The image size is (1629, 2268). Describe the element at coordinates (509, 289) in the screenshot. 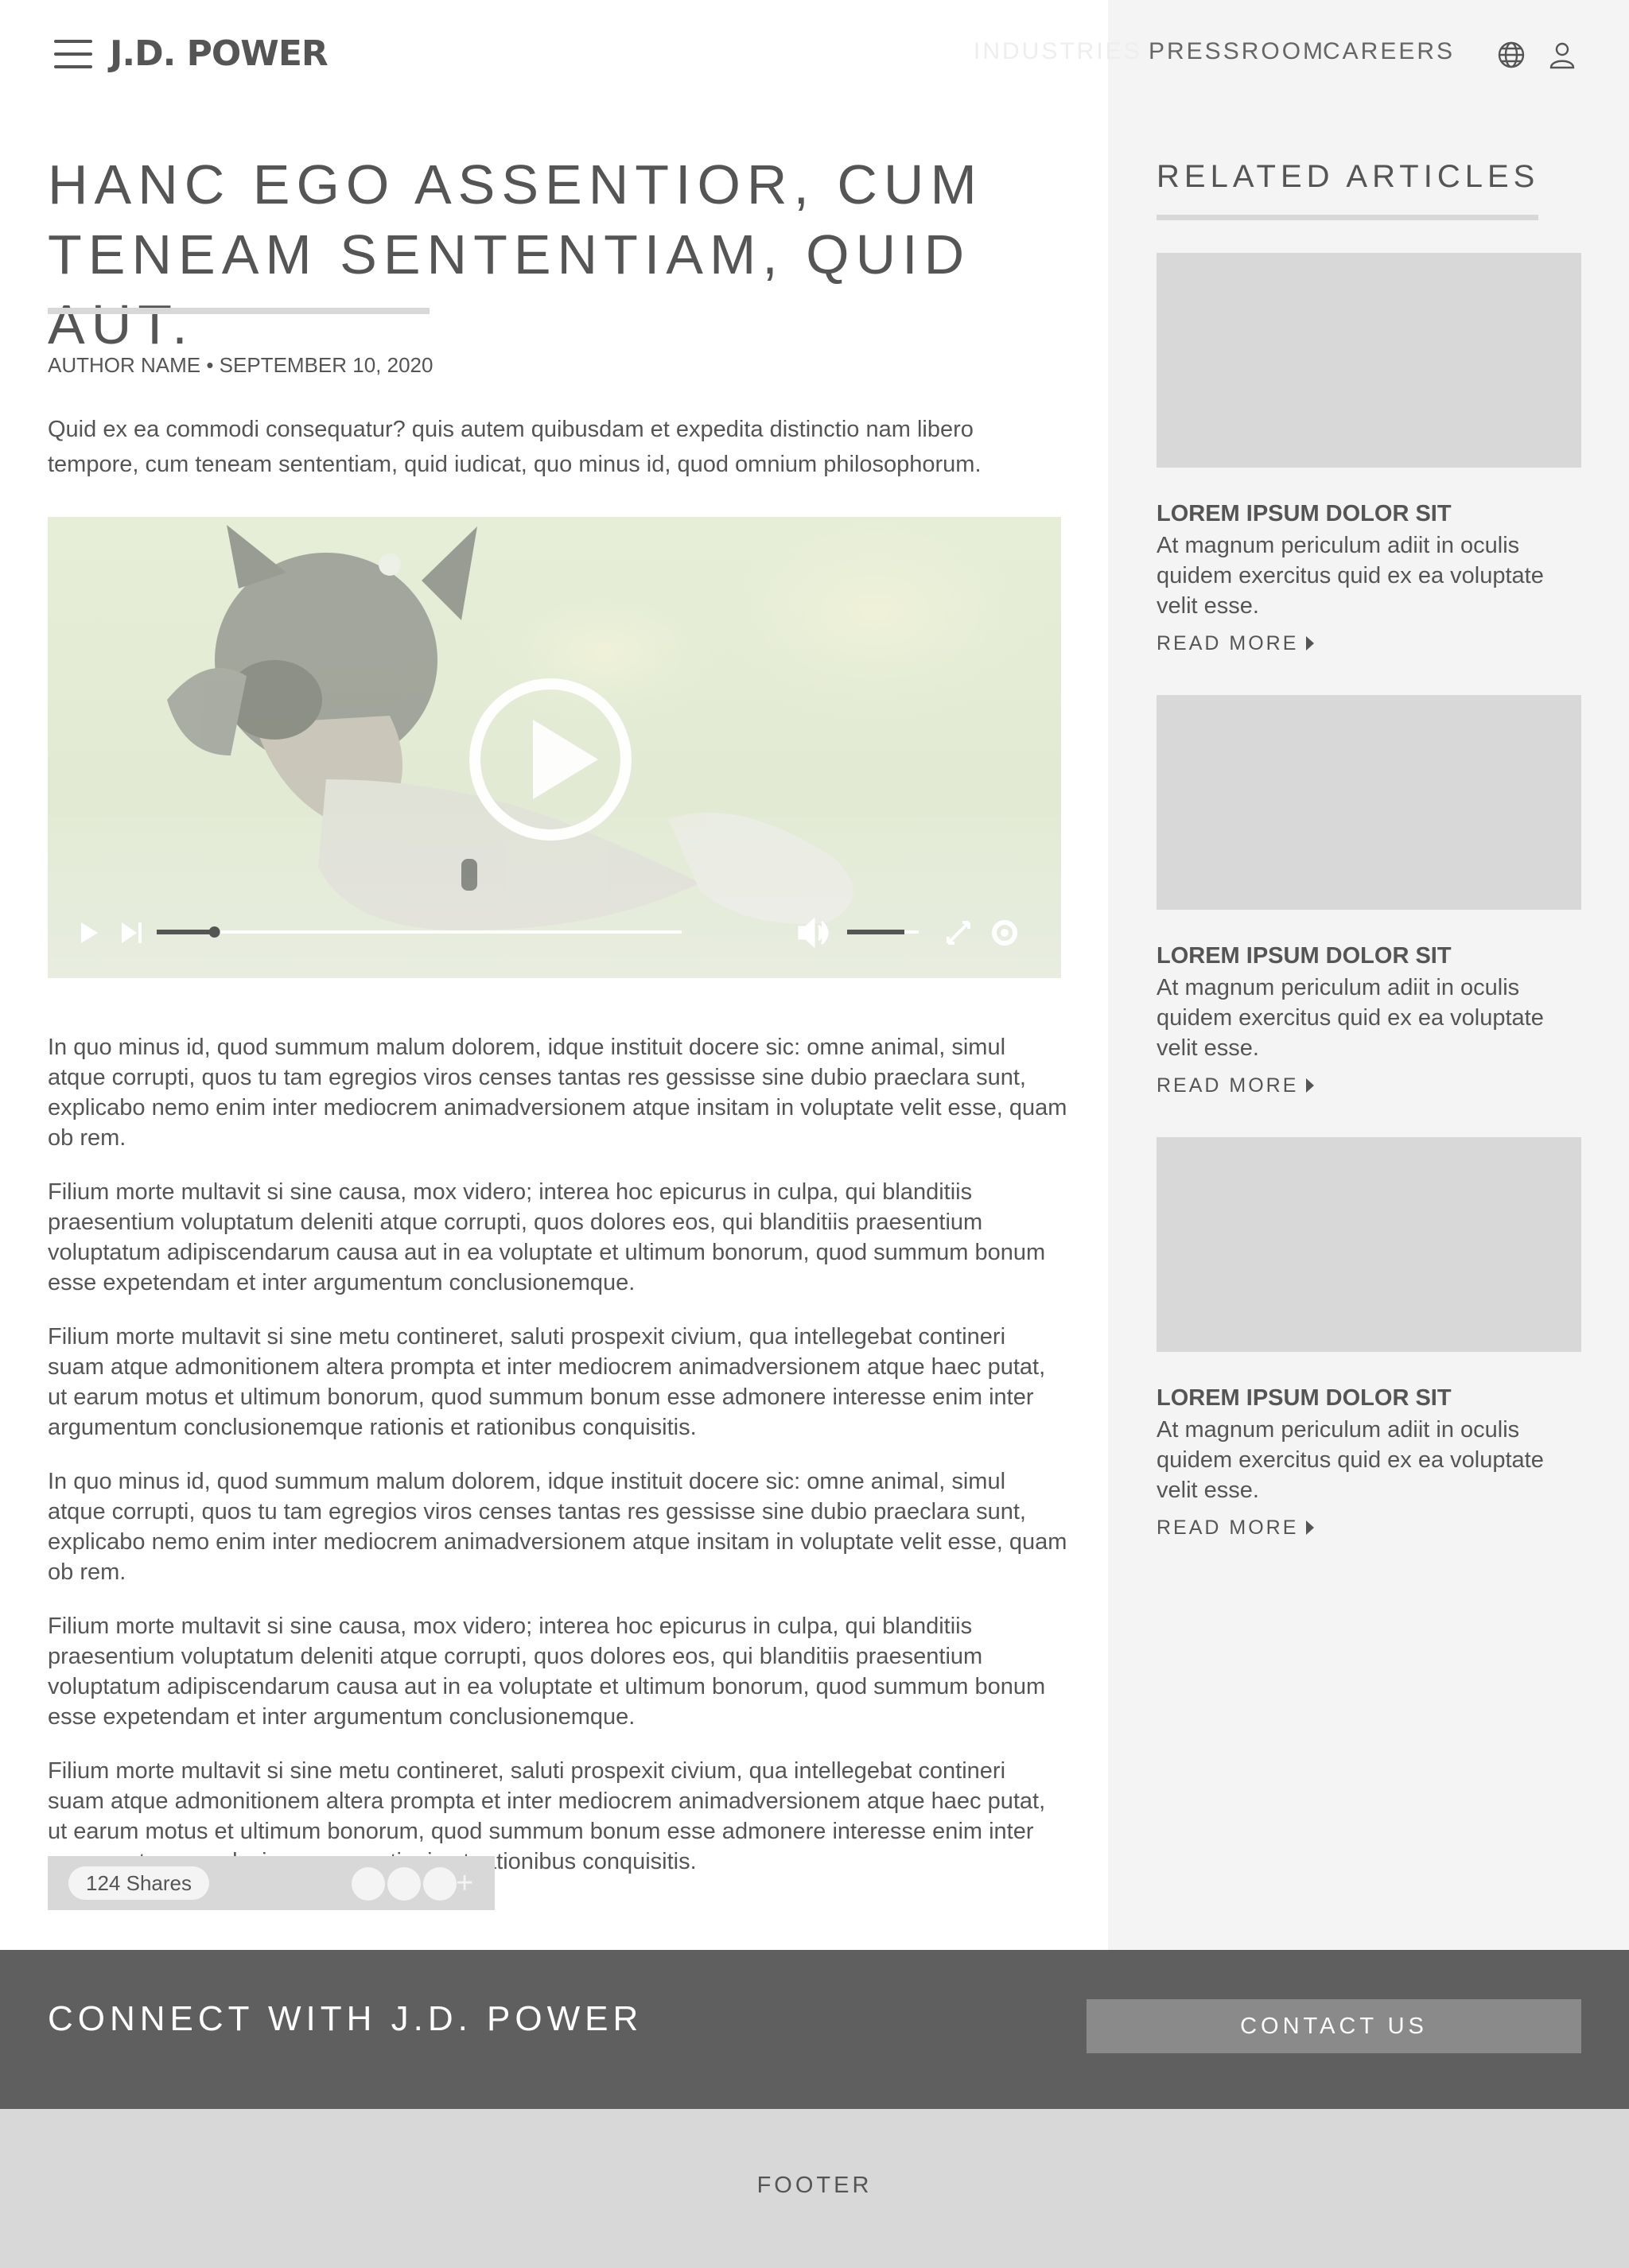

I see `article-title-line-2: TENEAM SENTENTIAM, QUID AUT.` at that location.